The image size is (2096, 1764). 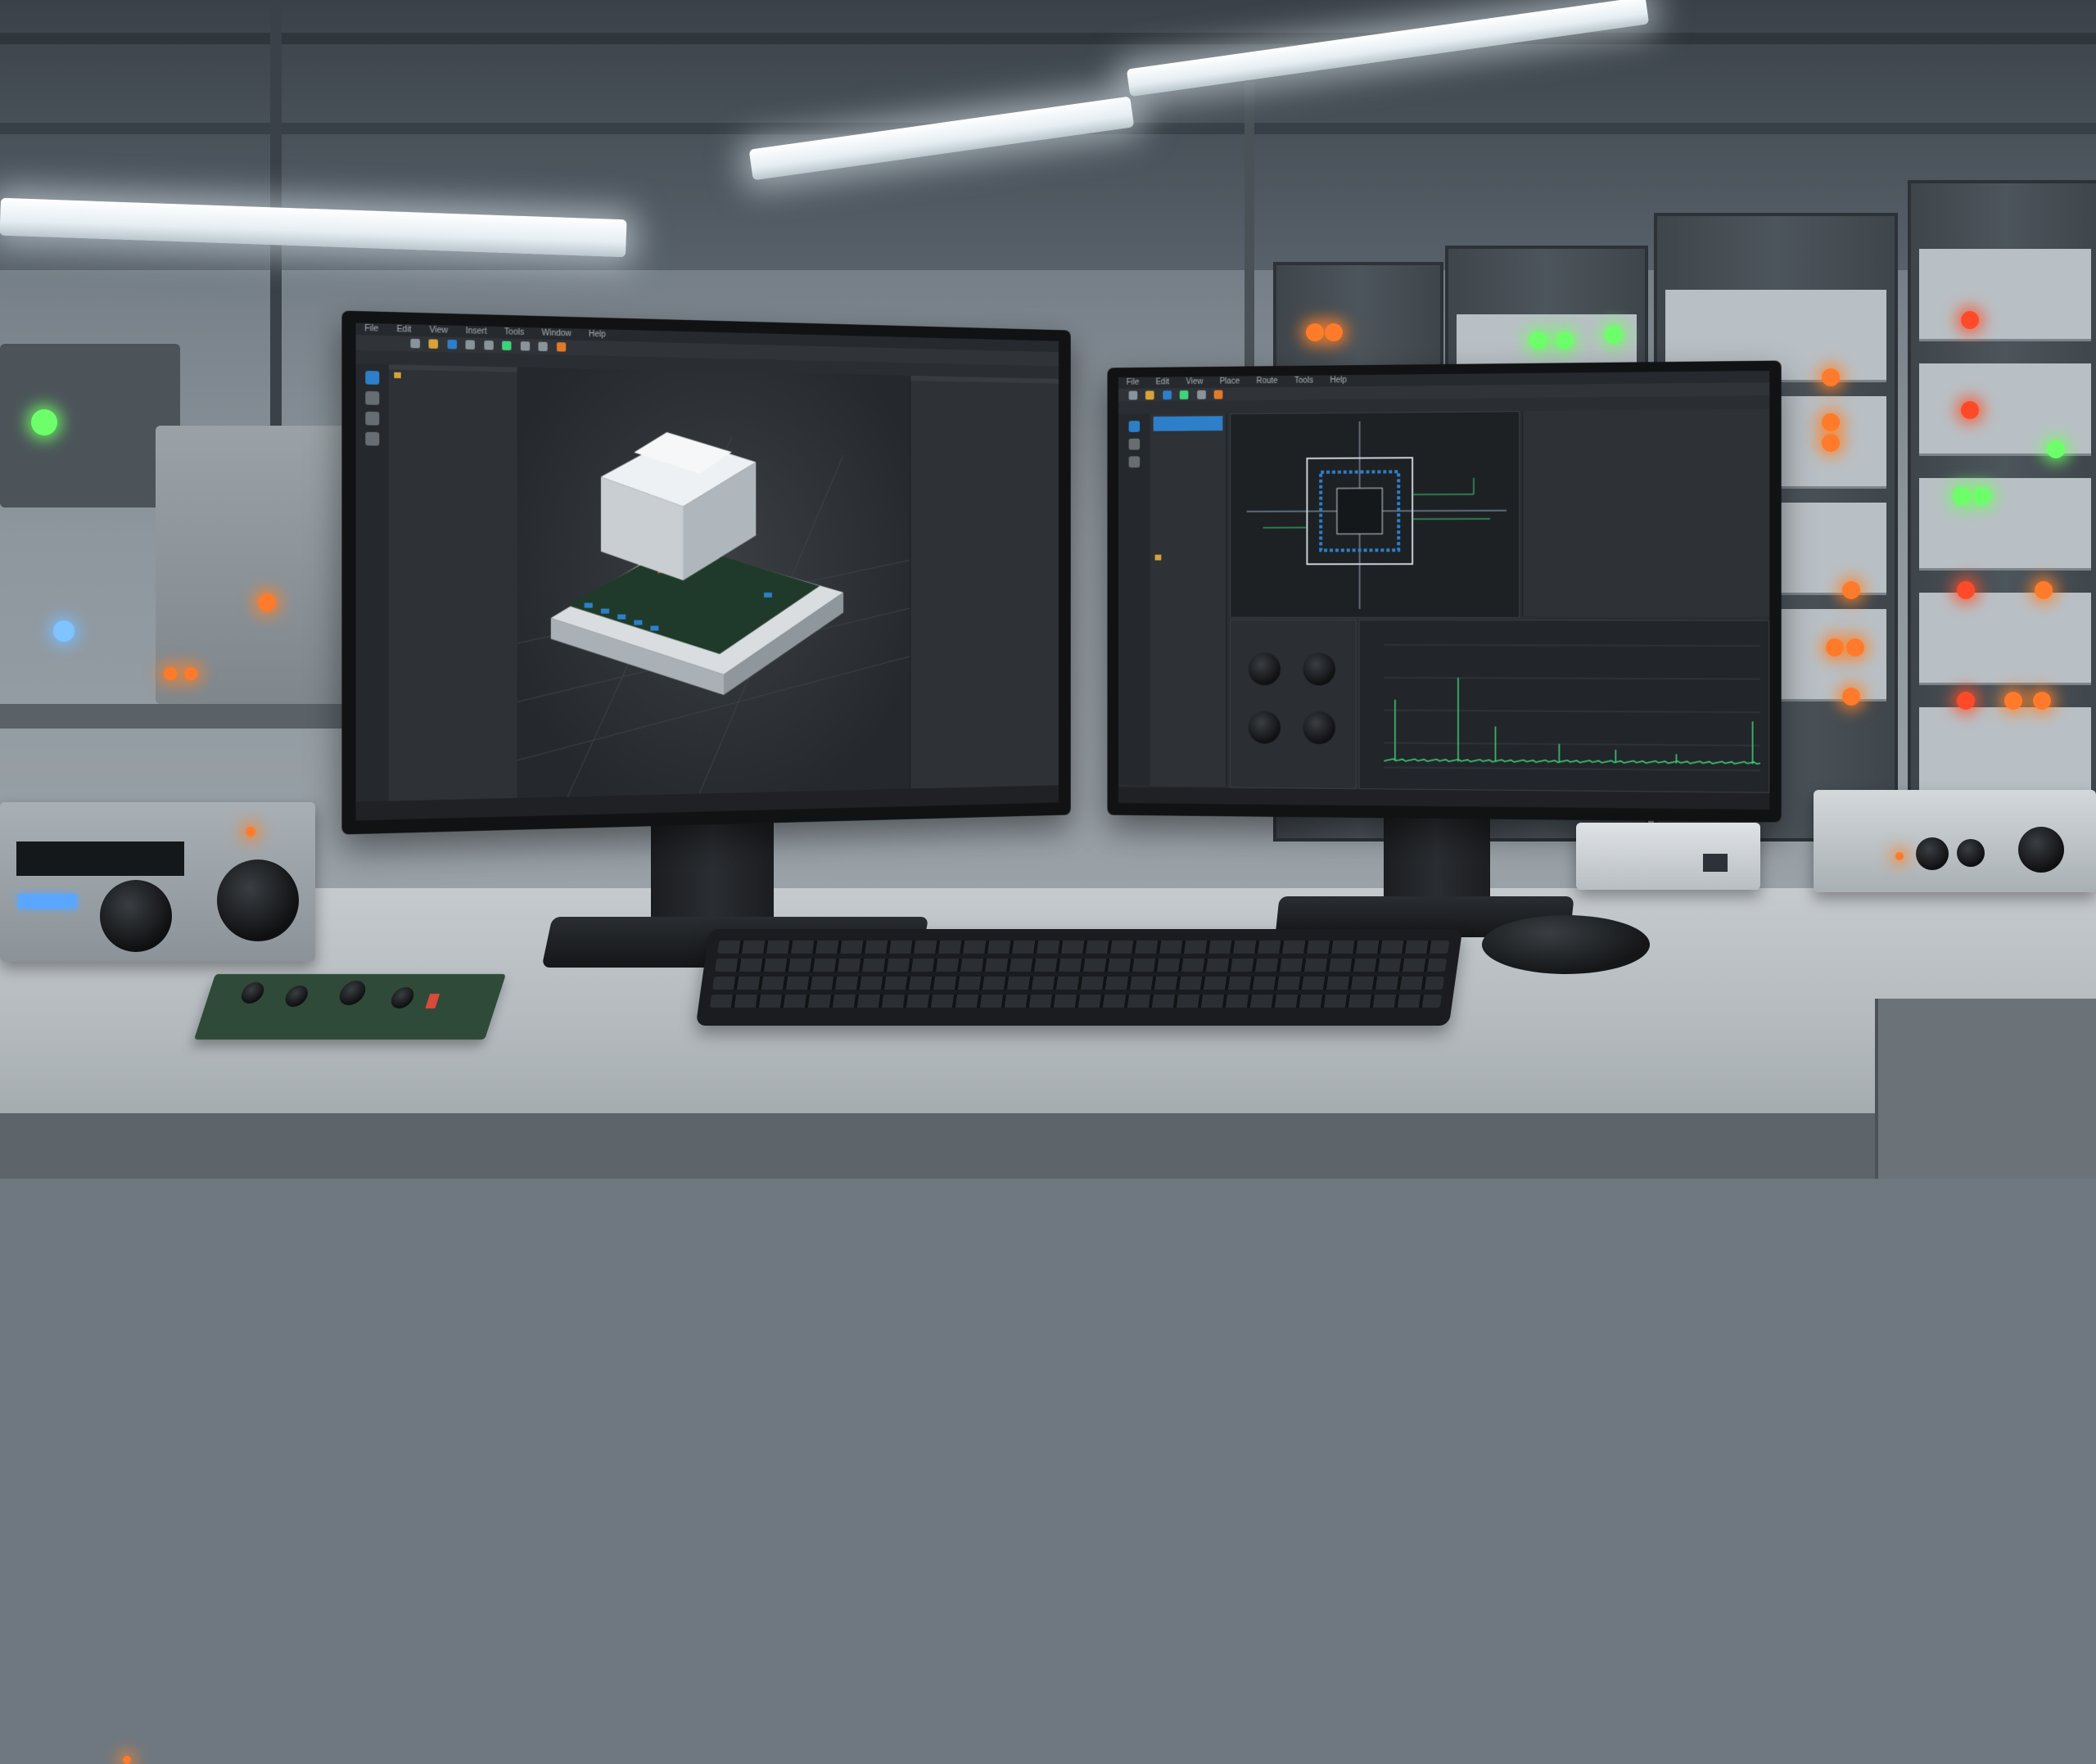 What do you see at coordinates (713, 583) in the screenshot?
I see `3d-viewport` at bounding box center [713, 583].